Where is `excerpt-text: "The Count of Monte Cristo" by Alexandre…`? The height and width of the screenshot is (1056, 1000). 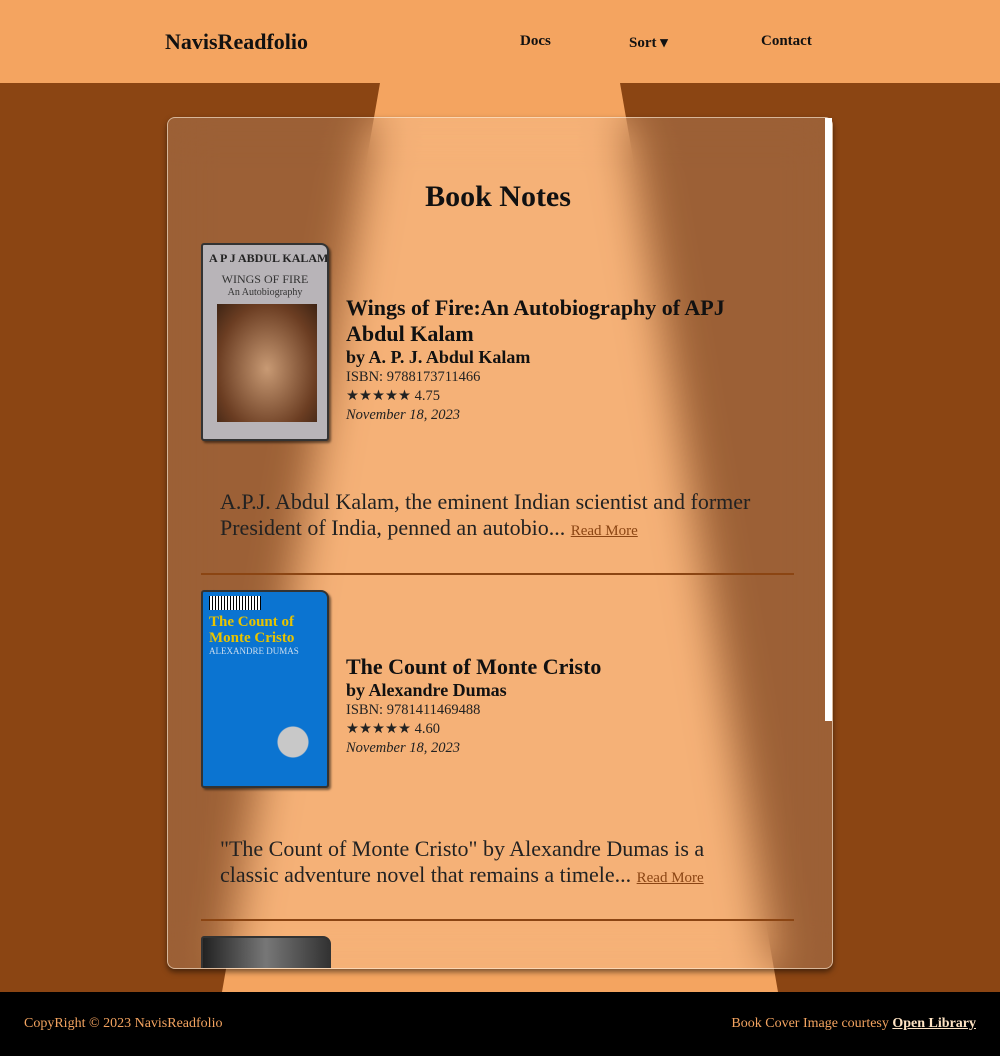
excerpt-text: "The Count of Monte Cristo" by Alexandre… is located at coordinates (462, 861).